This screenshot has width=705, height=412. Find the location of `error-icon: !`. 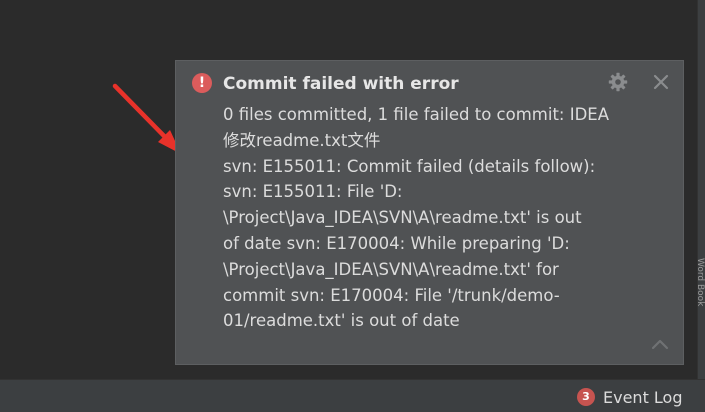

error-icon: ! is located at coordinates (202, 83).